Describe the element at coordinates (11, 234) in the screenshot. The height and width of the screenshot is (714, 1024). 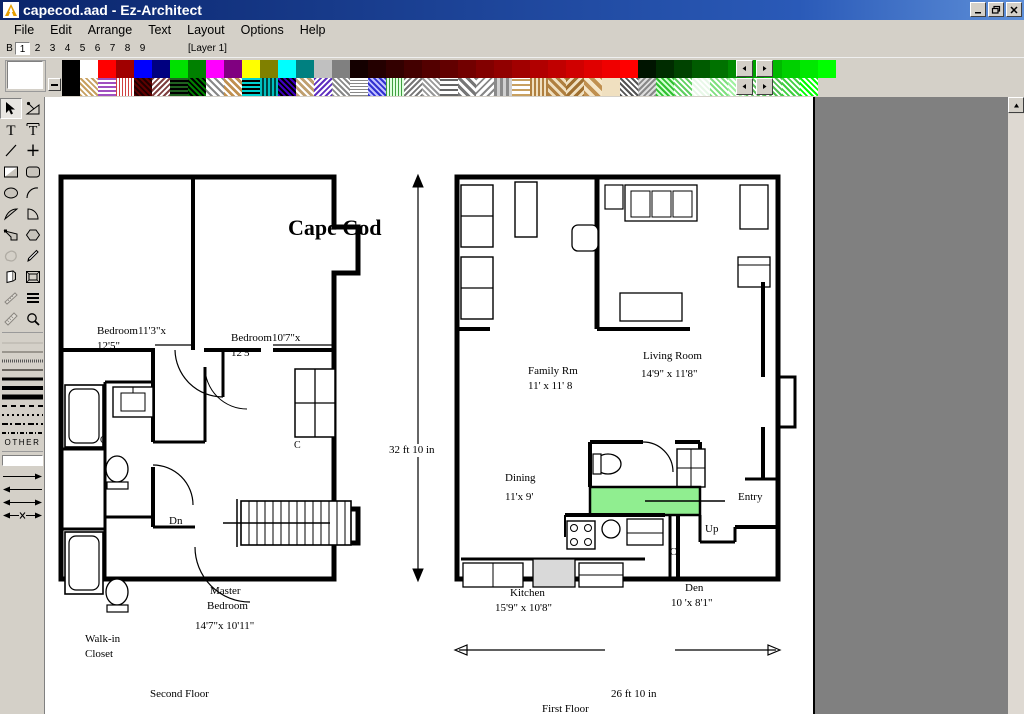
I see `polyline-tool` at that location.